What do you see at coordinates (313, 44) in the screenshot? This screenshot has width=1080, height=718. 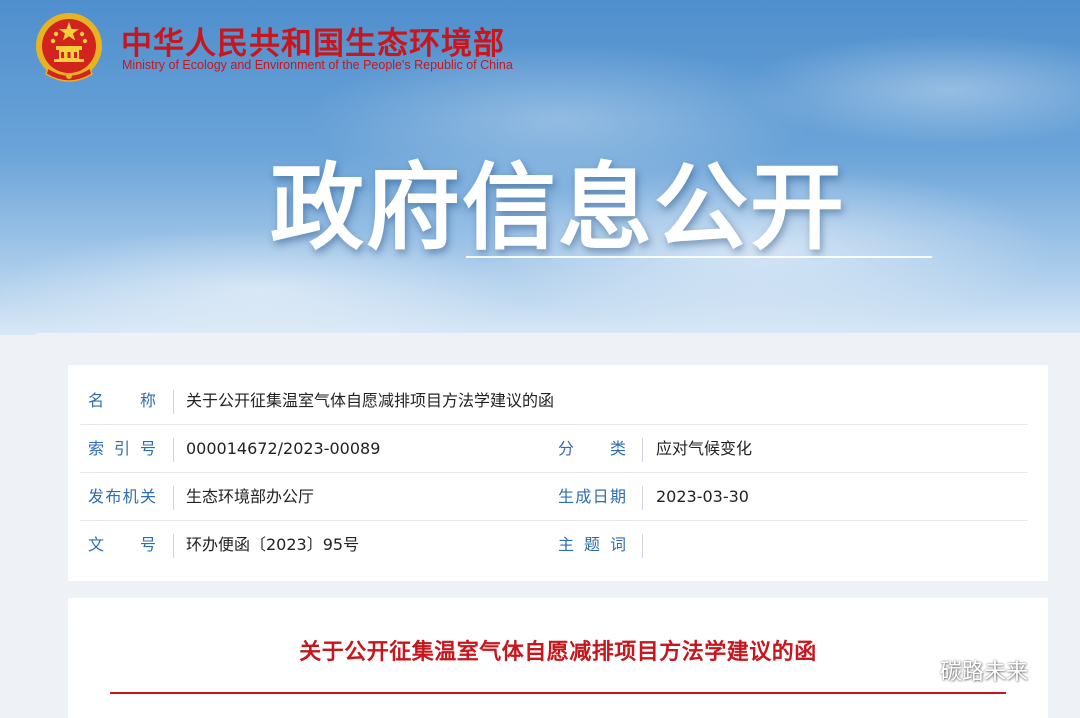 I see `ministry-name-cn: 中华人民共和国生态环境部` at bounding box center [313, 44].